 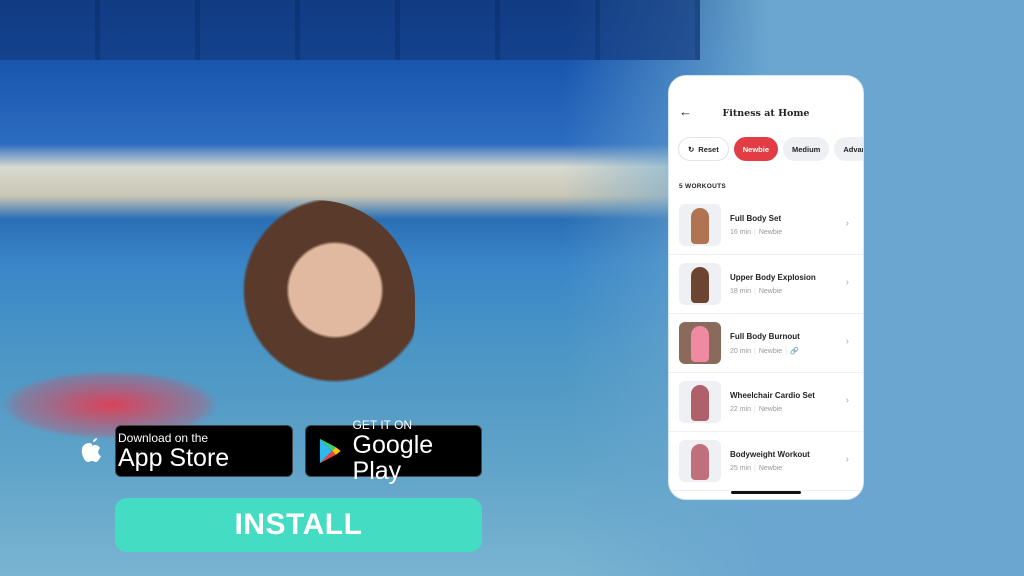 What do you see at coordinates (315, 300) in the screenshot?
I see `swimmer-photo` at bounding box center [315, 300].